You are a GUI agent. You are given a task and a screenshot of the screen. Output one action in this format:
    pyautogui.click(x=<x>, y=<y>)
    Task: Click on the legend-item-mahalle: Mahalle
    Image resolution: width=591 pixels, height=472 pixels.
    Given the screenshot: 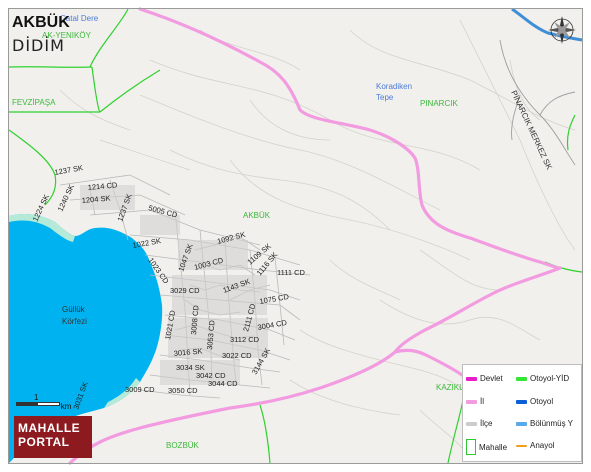 What is the action you would take?
    pyautogui.click(x=486, y=447)
    